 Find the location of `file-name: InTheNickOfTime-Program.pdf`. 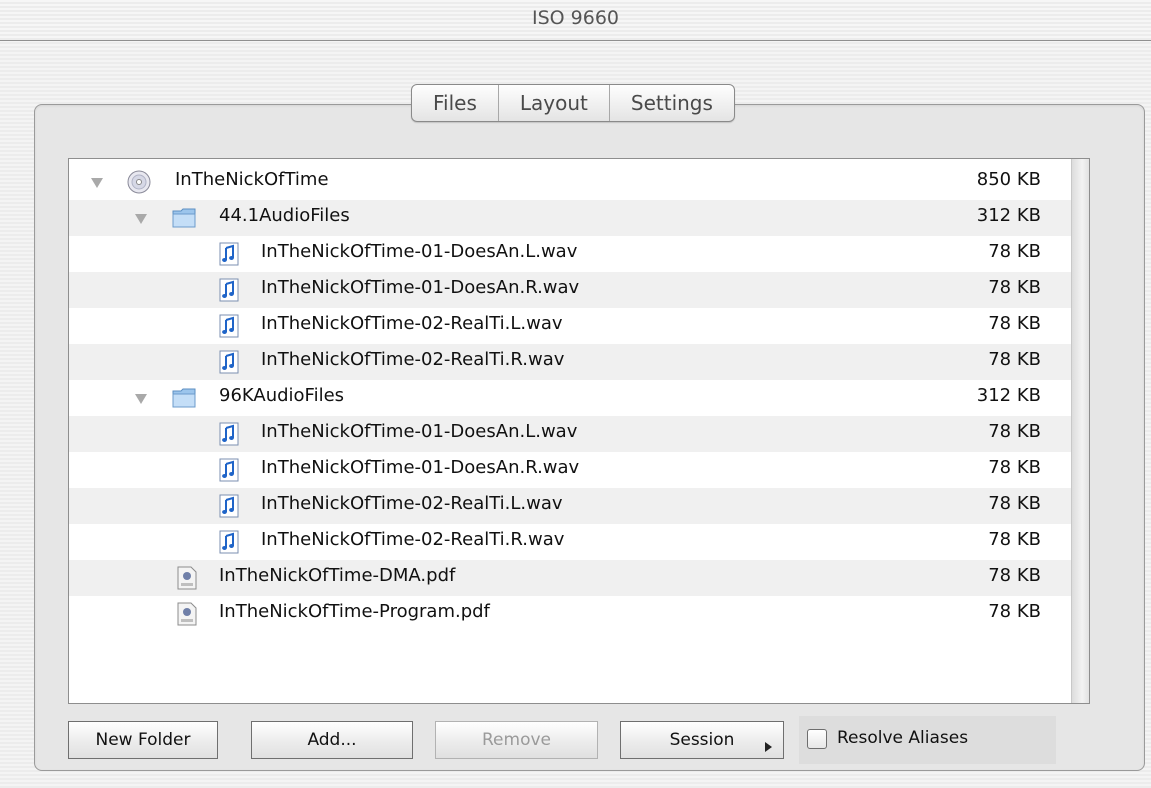

file-name: InTheNickOfTime-Program.pdf is located at coordinates (354, 611).